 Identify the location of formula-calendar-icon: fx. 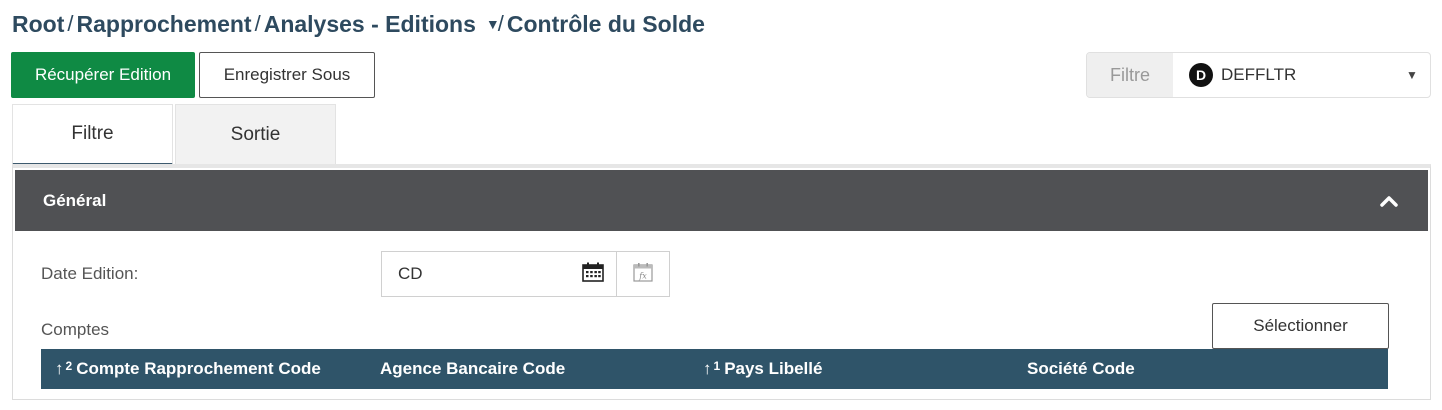
(643, 274).